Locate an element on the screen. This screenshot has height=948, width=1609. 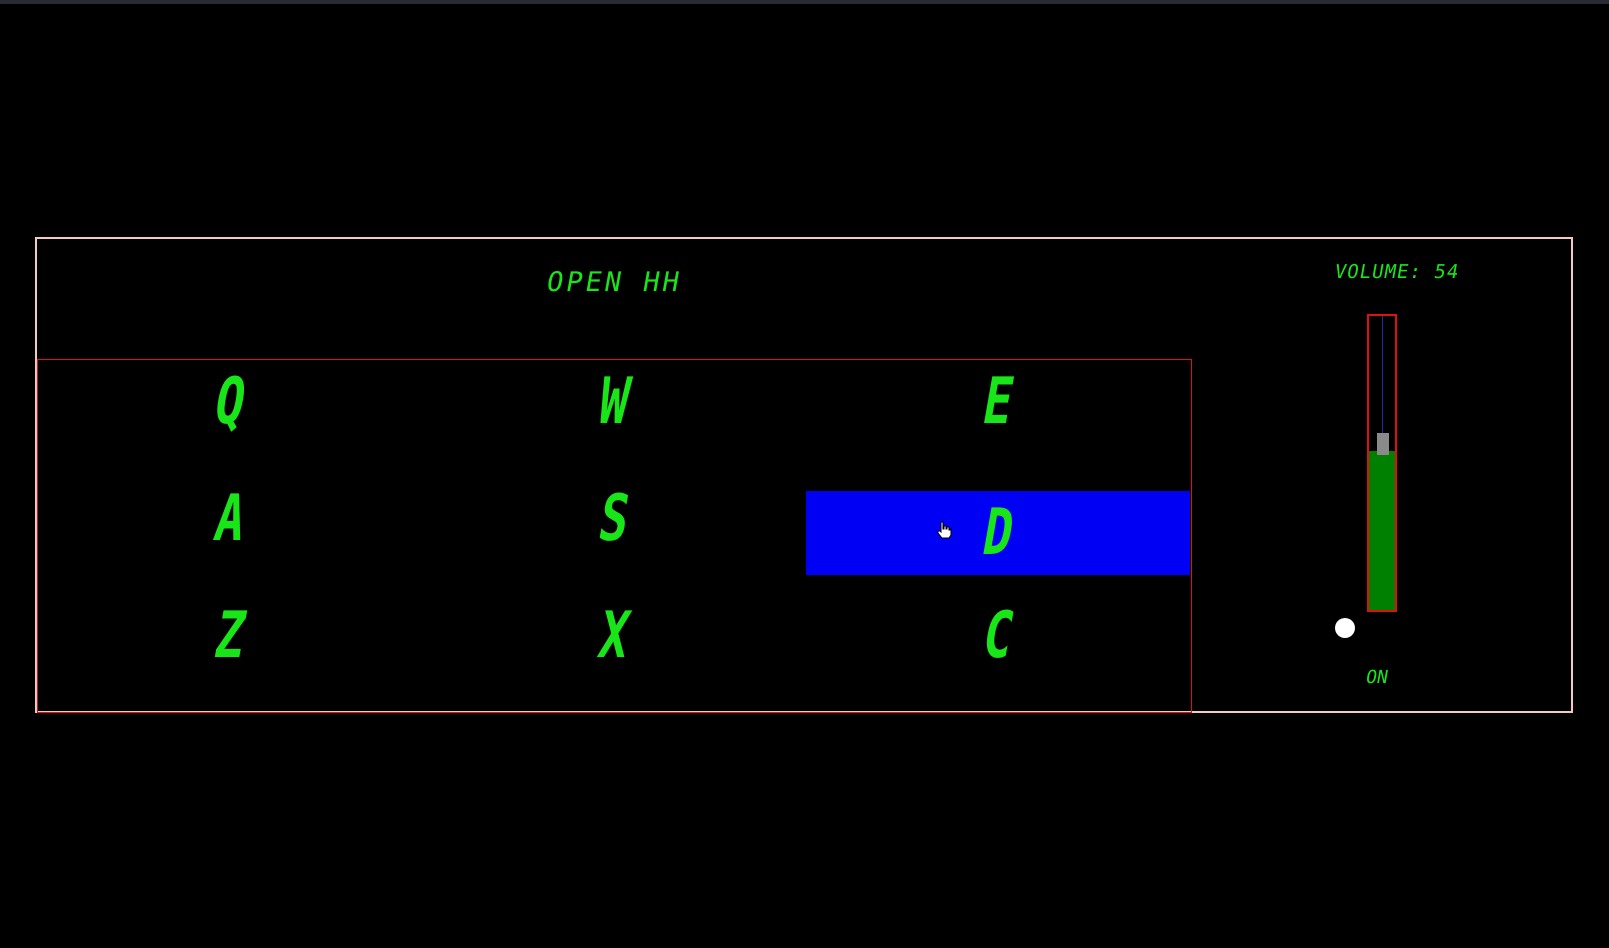
key-label: S is located at coordinates (614, 519).